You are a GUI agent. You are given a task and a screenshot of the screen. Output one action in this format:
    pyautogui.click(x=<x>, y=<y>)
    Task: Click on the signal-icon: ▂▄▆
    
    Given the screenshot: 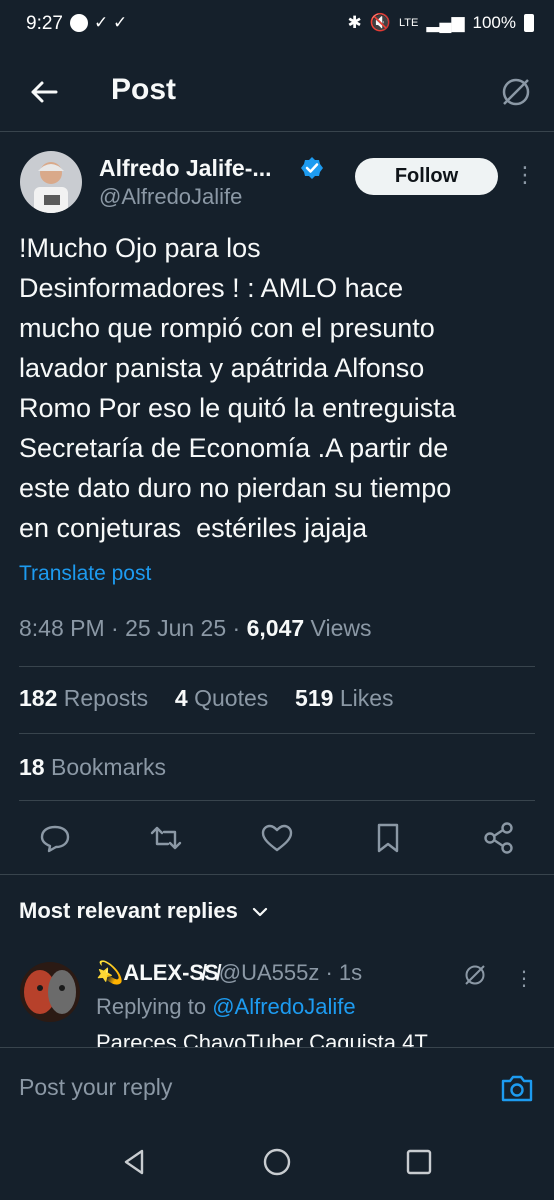 What is the action you would take?
    pyautogui.click(x=445, y=22)
    